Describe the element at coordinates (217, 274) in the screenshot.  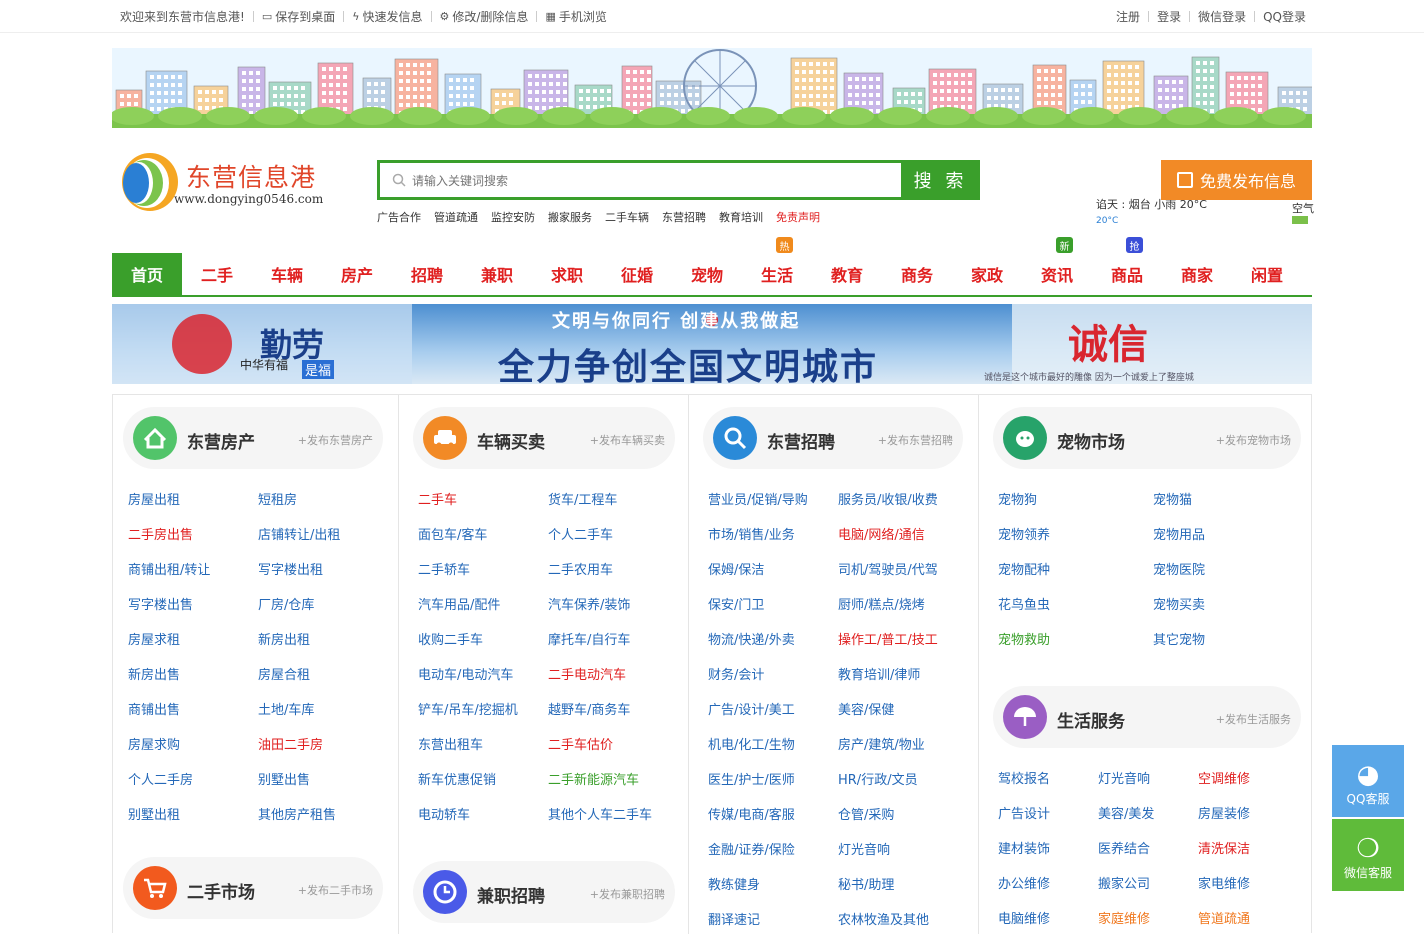
I see `nav-item: 二手` at that location.